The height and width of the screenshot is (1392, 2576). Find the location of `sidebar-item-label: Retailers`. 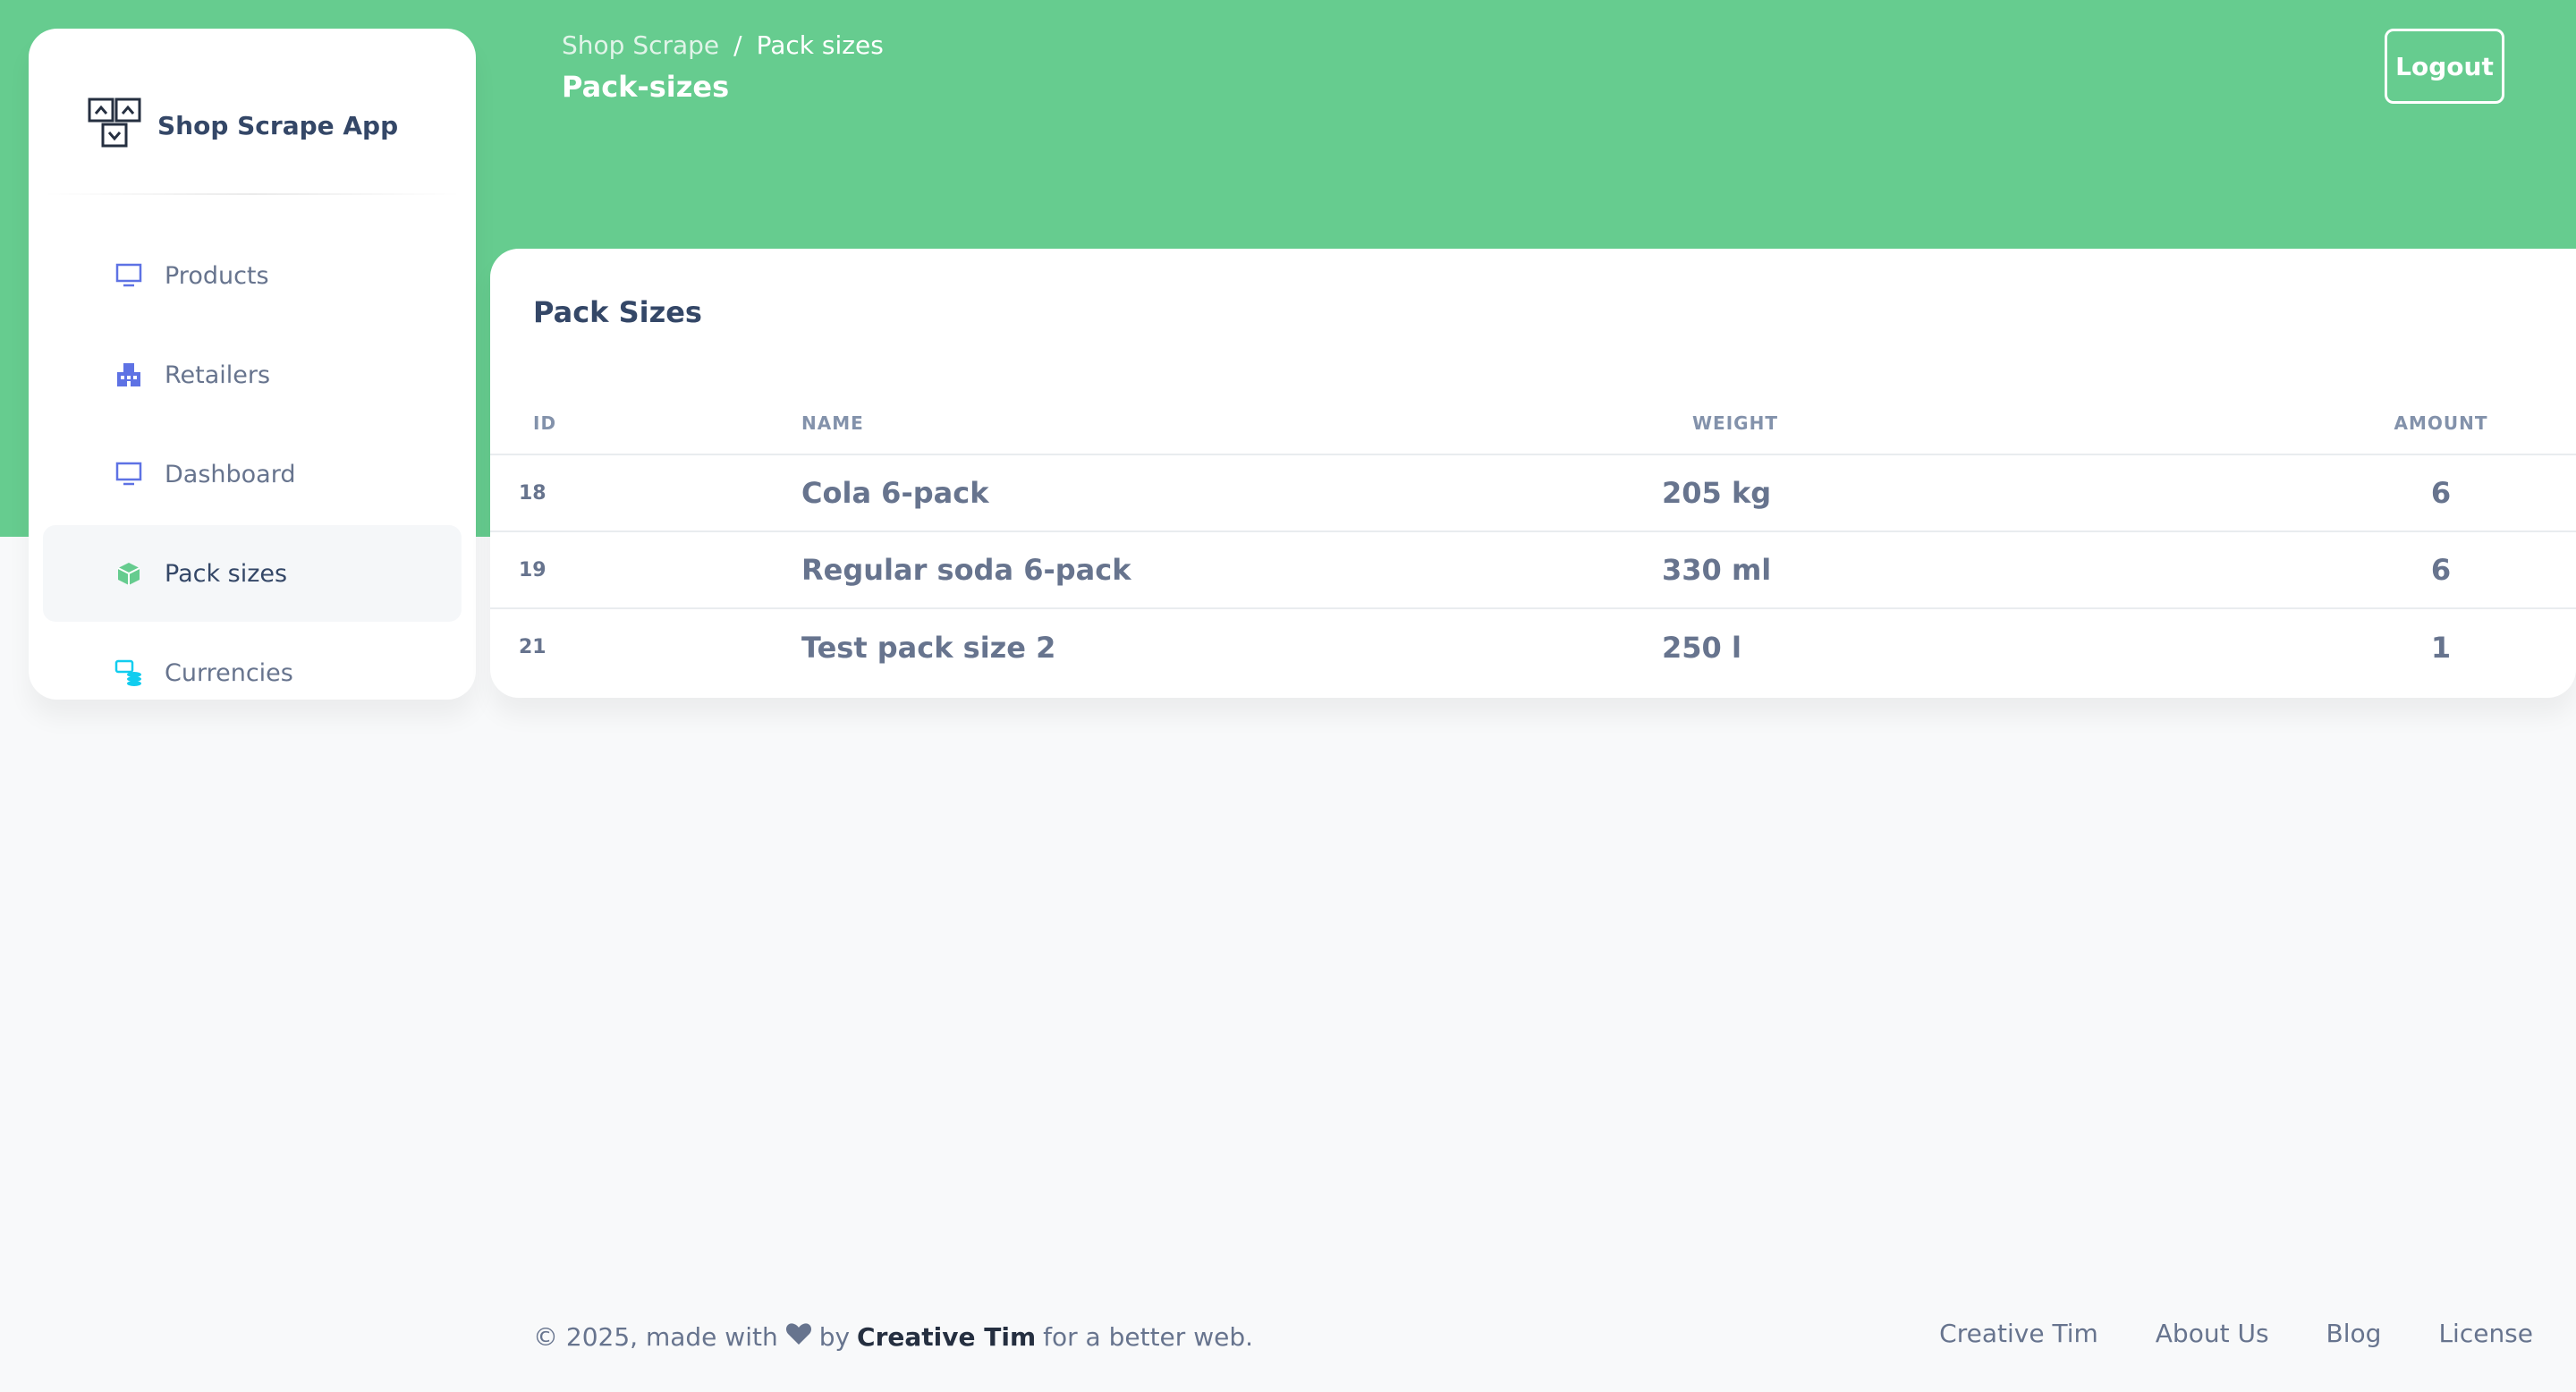

sidebar-item-label: Retailers is located at coordinates (218, 375).